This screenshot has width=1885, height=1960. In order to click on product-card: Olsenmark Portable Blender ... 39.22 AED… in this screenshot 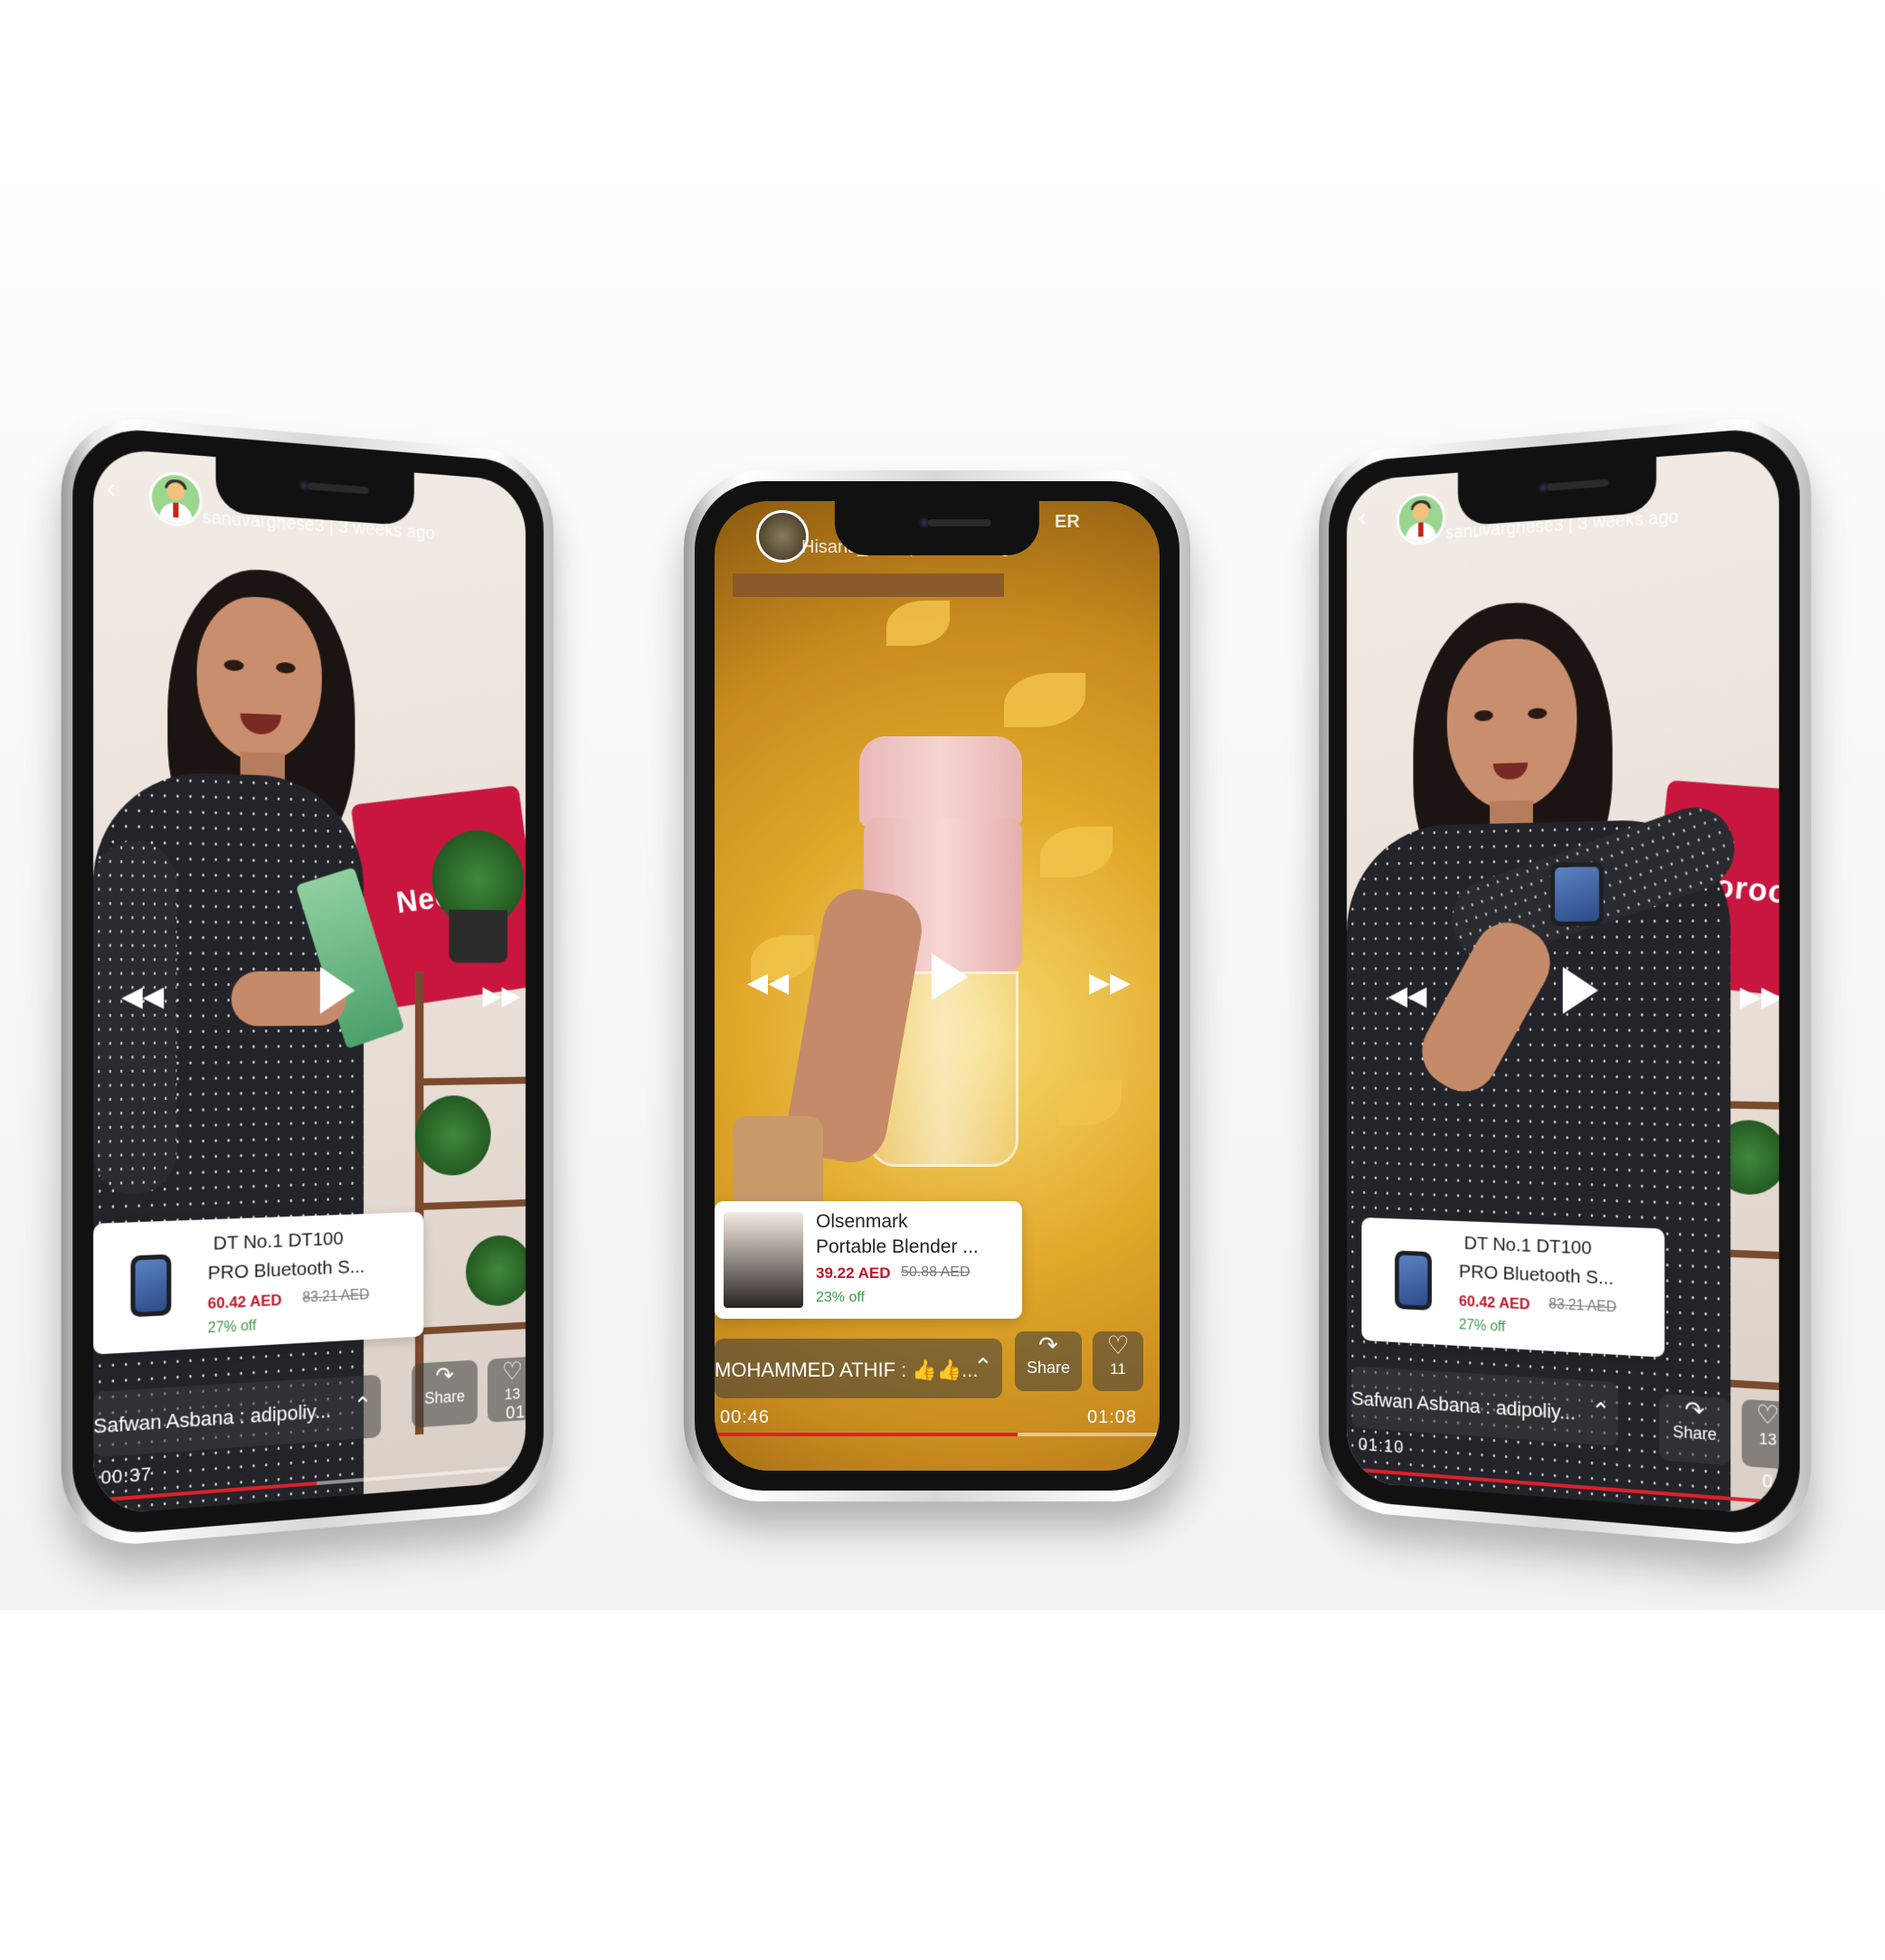, I will do `click(868, 1260)`.